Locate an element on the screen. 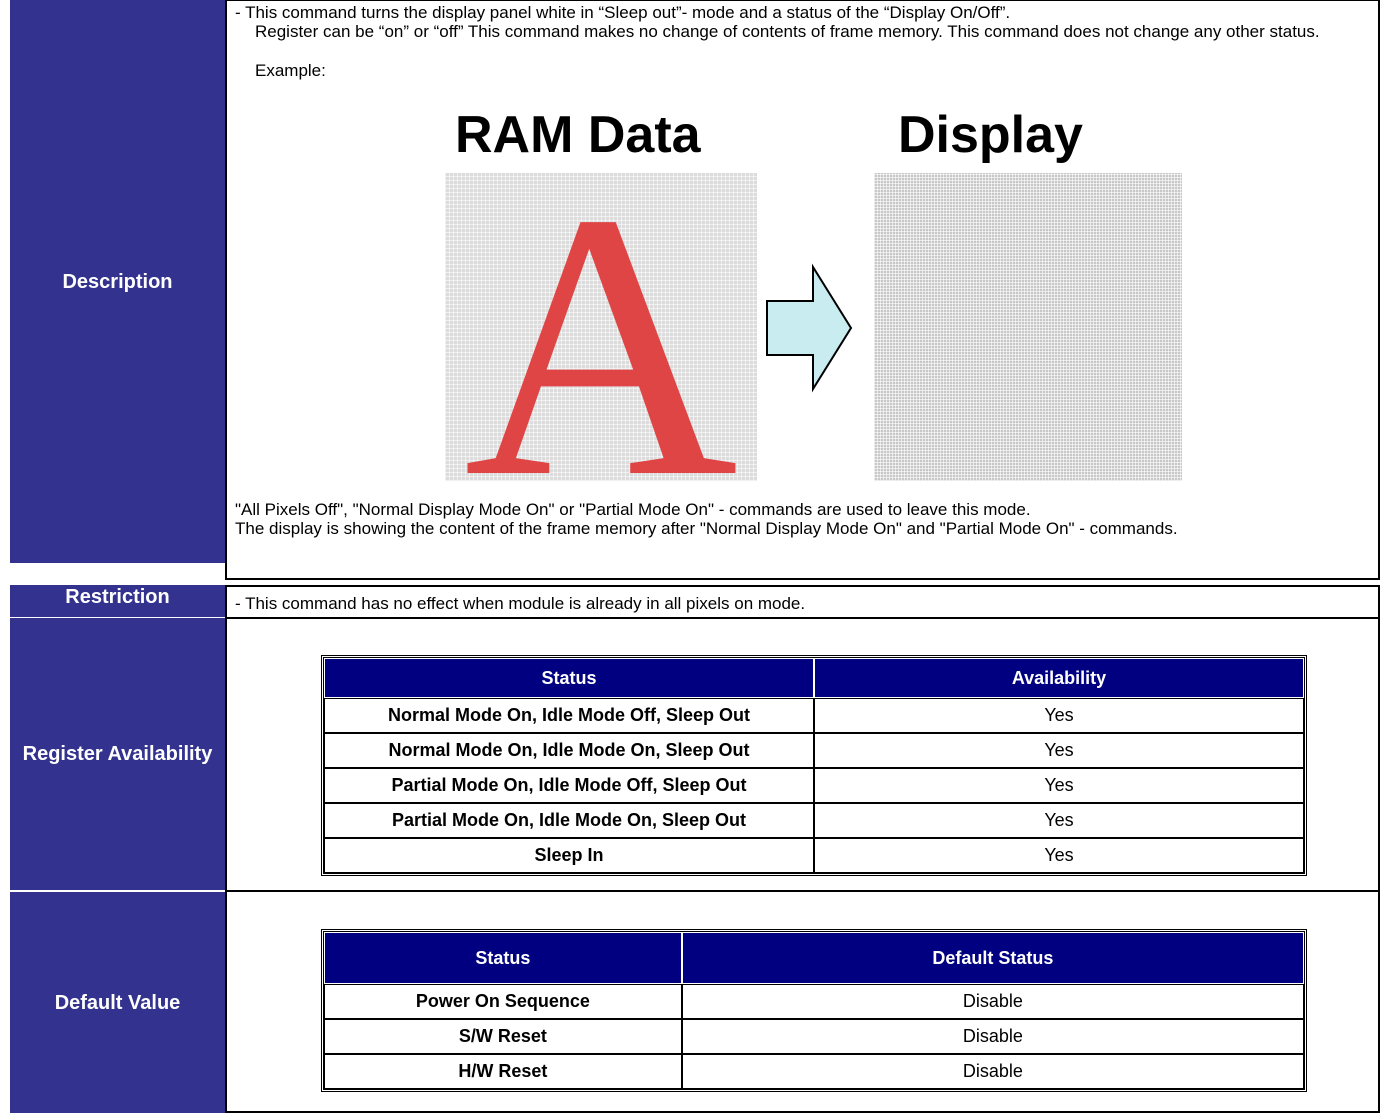 This screenshot has height=1113, width=1380. status-cell: Normal Mode On, Idle Mode Off, Sleep Out is located at coordinates (569, 715).